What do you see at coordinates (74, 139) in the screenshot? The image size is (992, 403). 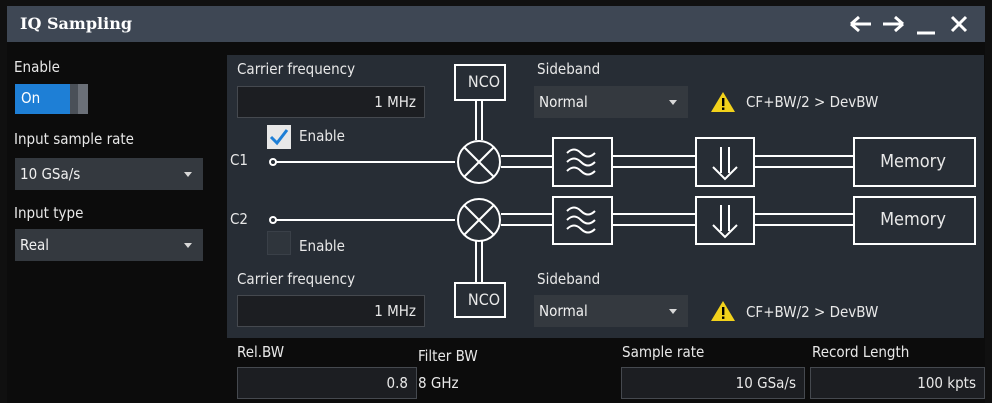 I see `input-sample-rate-label: Input sample rate` at bounding box center [74, 139].